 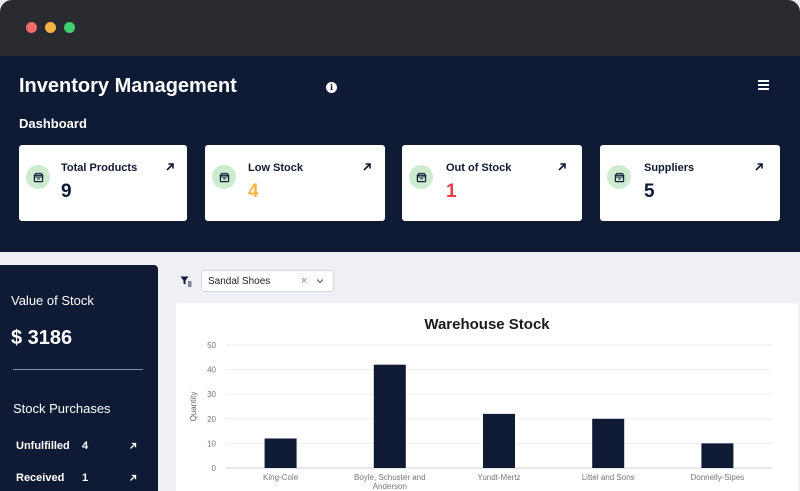 I want to click on x-tick-label: King-Cole, so click(x=281, y=477).